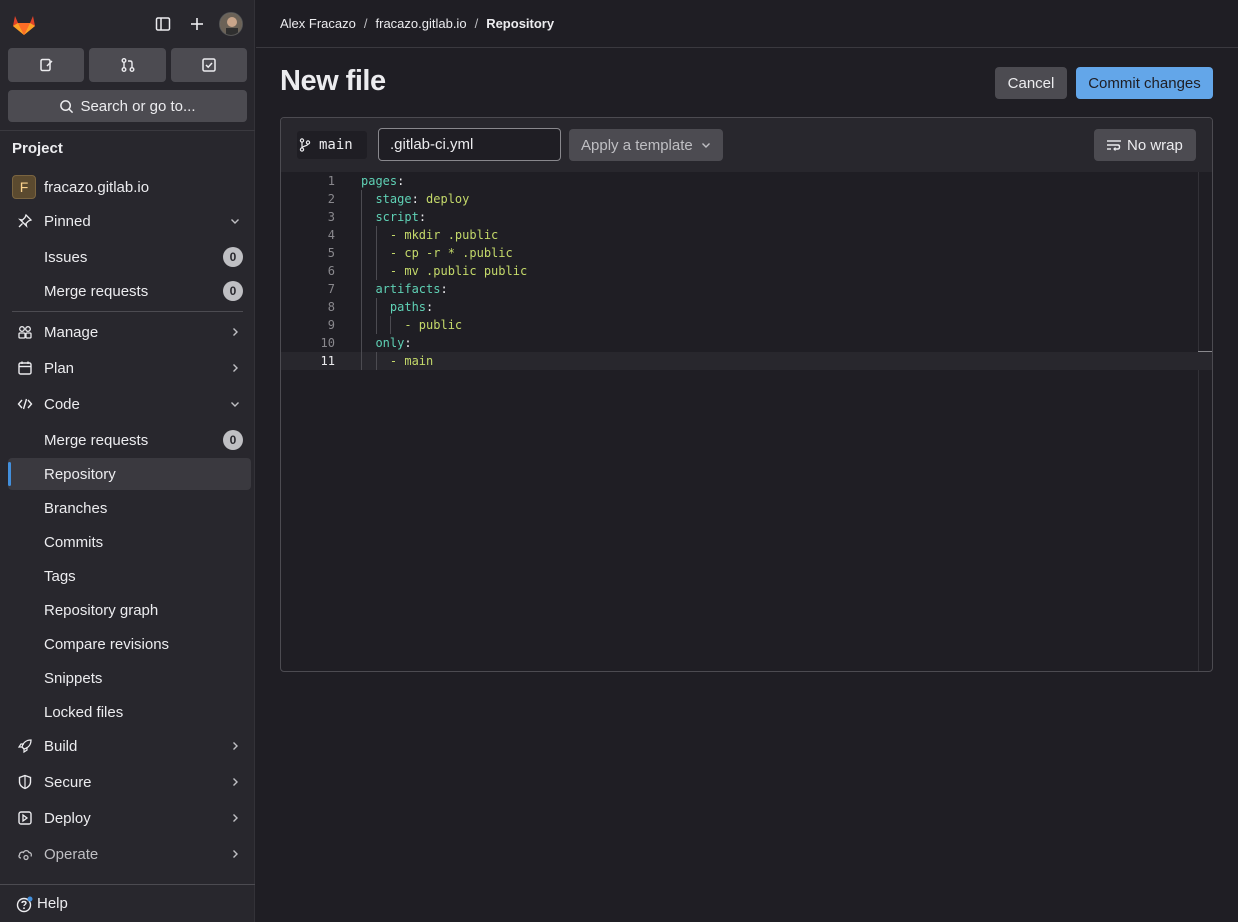  What do you see at coordinates (421, 23) in the screenshot?
I see `breadcrumb-project: fracazo.gitlab.io` at bounding box center [421, 23].